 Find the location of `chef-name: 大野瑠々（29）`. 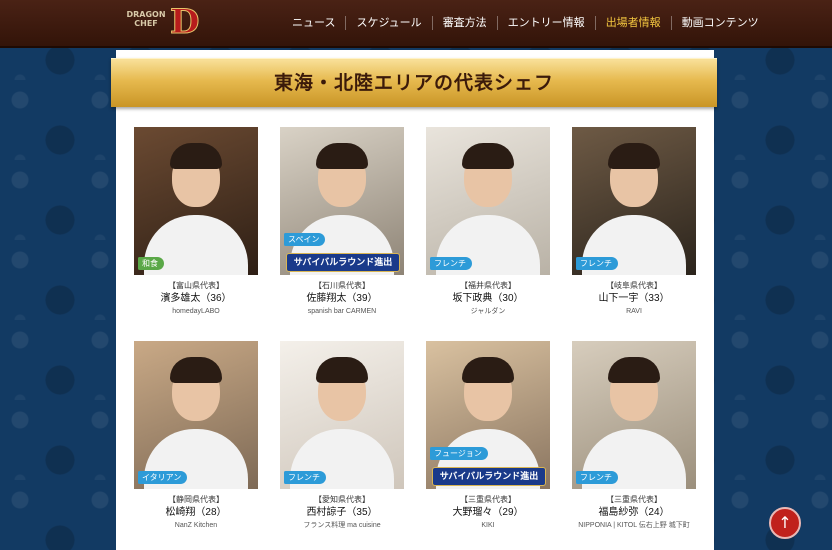

chef-name: 大野瑠々（29） is located at coordinates (488, 512).